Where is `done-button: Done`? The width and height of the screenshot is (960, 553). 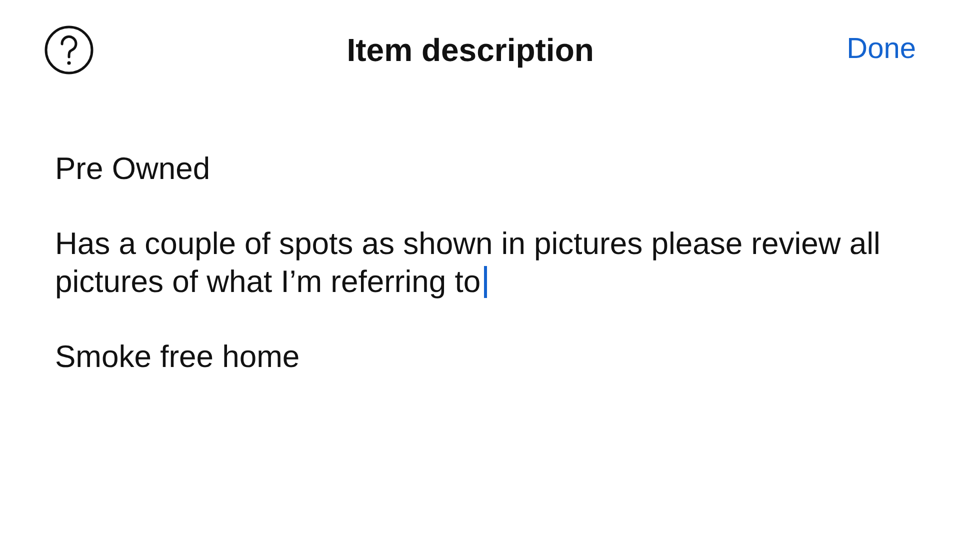 done-button: Done is located at coordinates (881, 50).